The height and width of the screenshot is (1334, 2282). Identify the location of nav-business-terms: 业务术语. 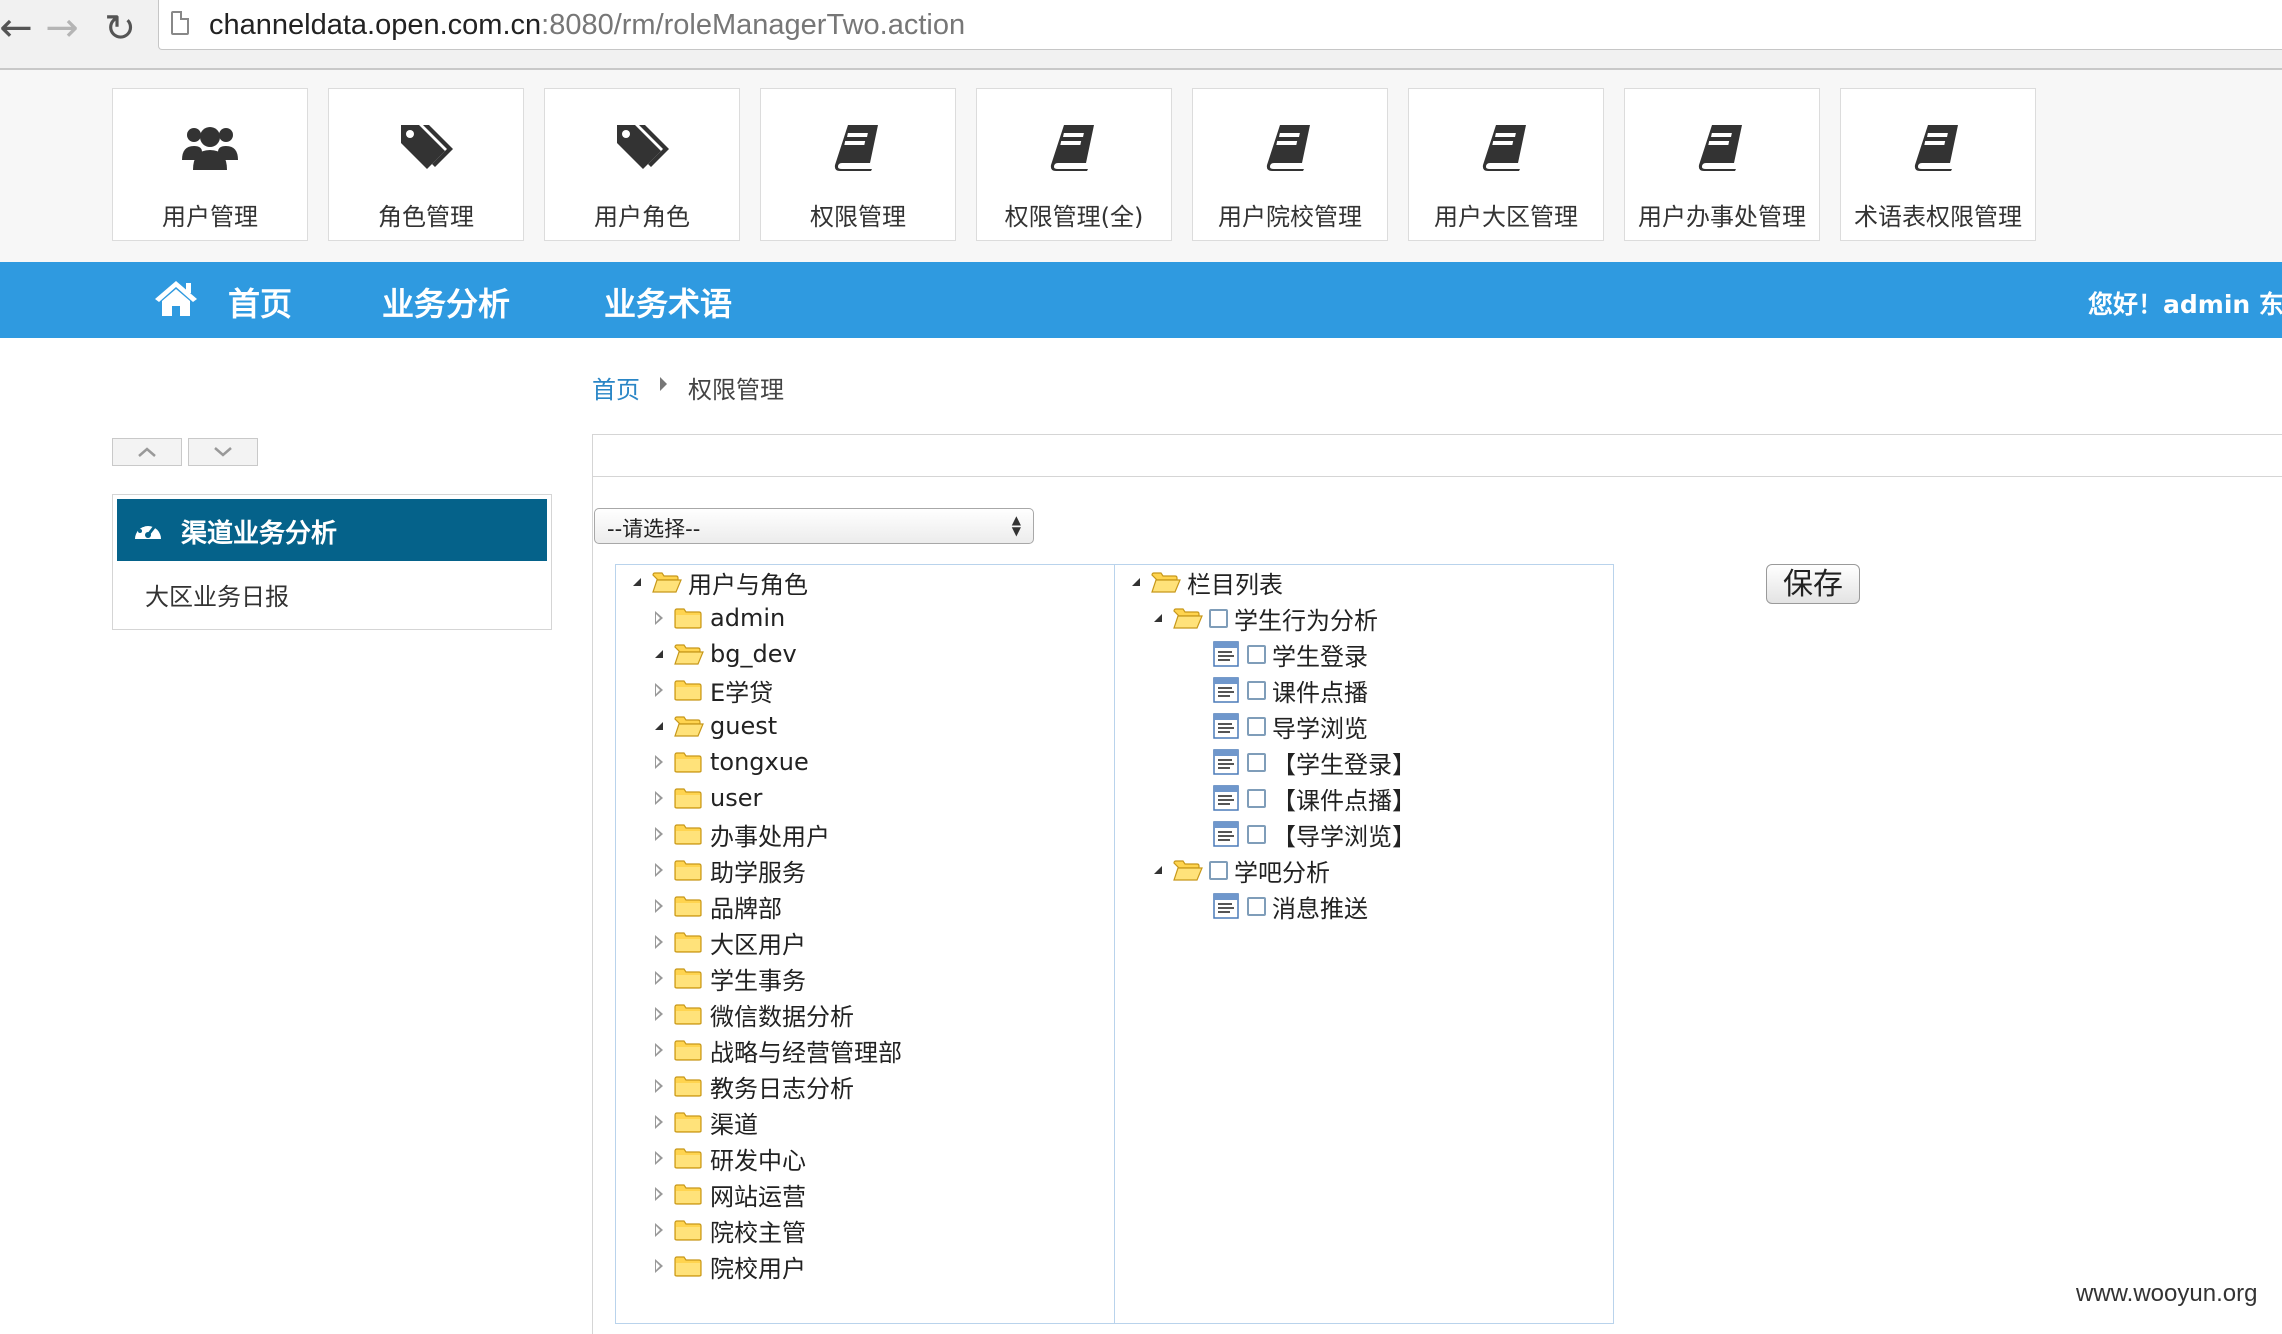
(668, 302).